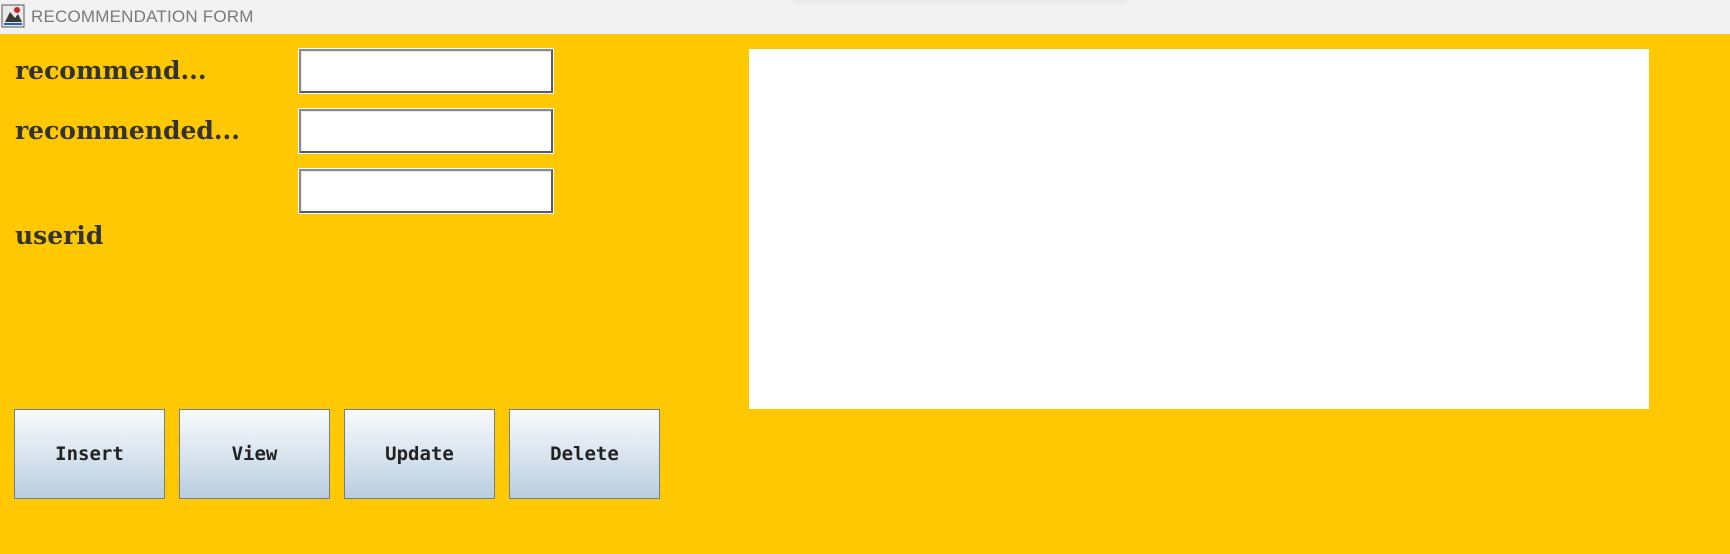 The width and height of the screenshot is (1730, 554). I want to click on title-bar-shadow, so click(960, 1).